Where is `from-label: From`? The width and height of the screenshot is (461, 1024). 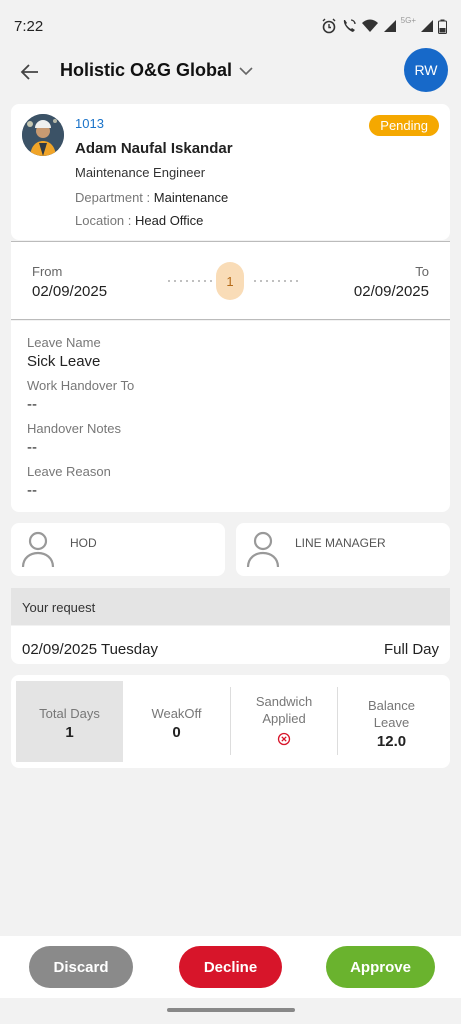
from-label: From is located at coordinates (47, 271).